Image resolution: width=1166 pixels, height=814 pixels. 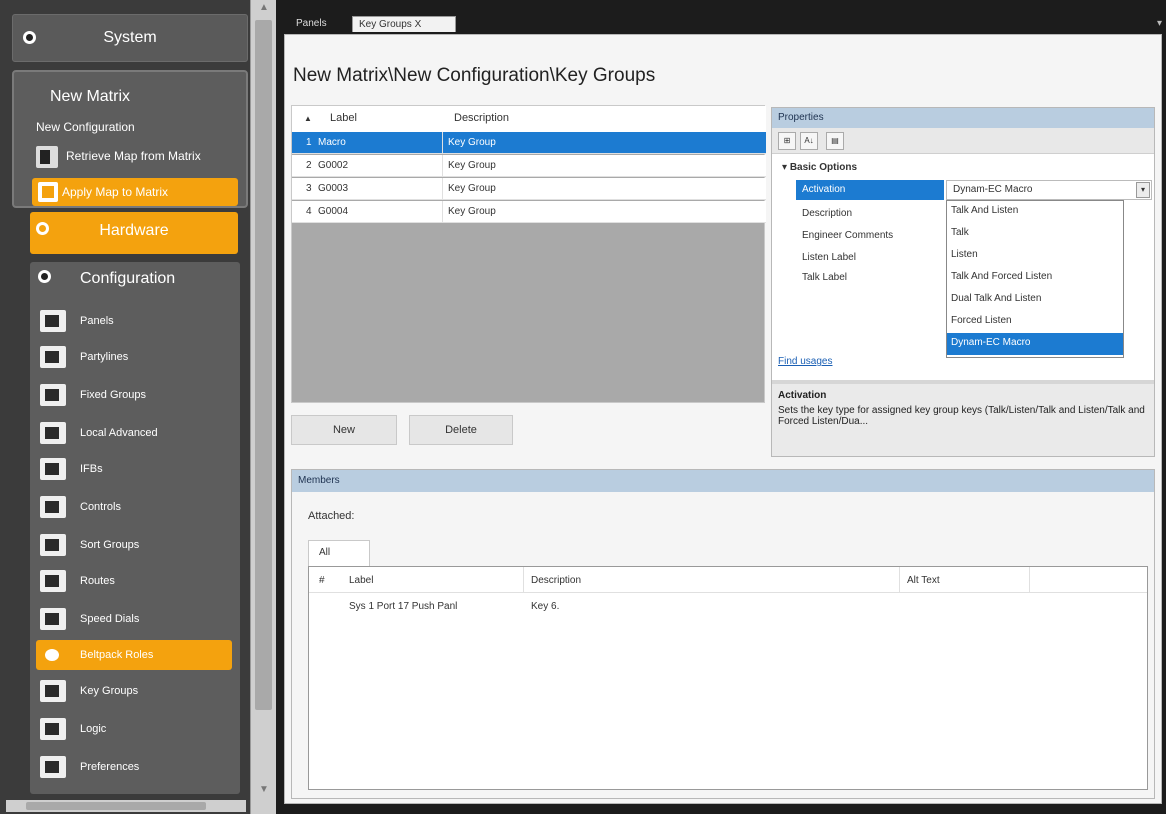 What do you see at coordinates (134, 357) in the screenshot?
I see `nav-item-partylines: Partylines` at bounding box center [134, 357].